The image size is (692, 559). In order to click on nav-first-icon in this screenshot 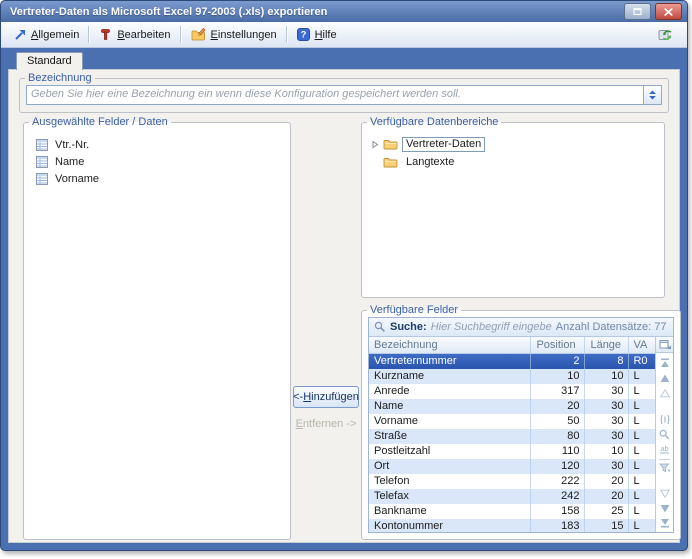, I will do `click(664, 362)`.